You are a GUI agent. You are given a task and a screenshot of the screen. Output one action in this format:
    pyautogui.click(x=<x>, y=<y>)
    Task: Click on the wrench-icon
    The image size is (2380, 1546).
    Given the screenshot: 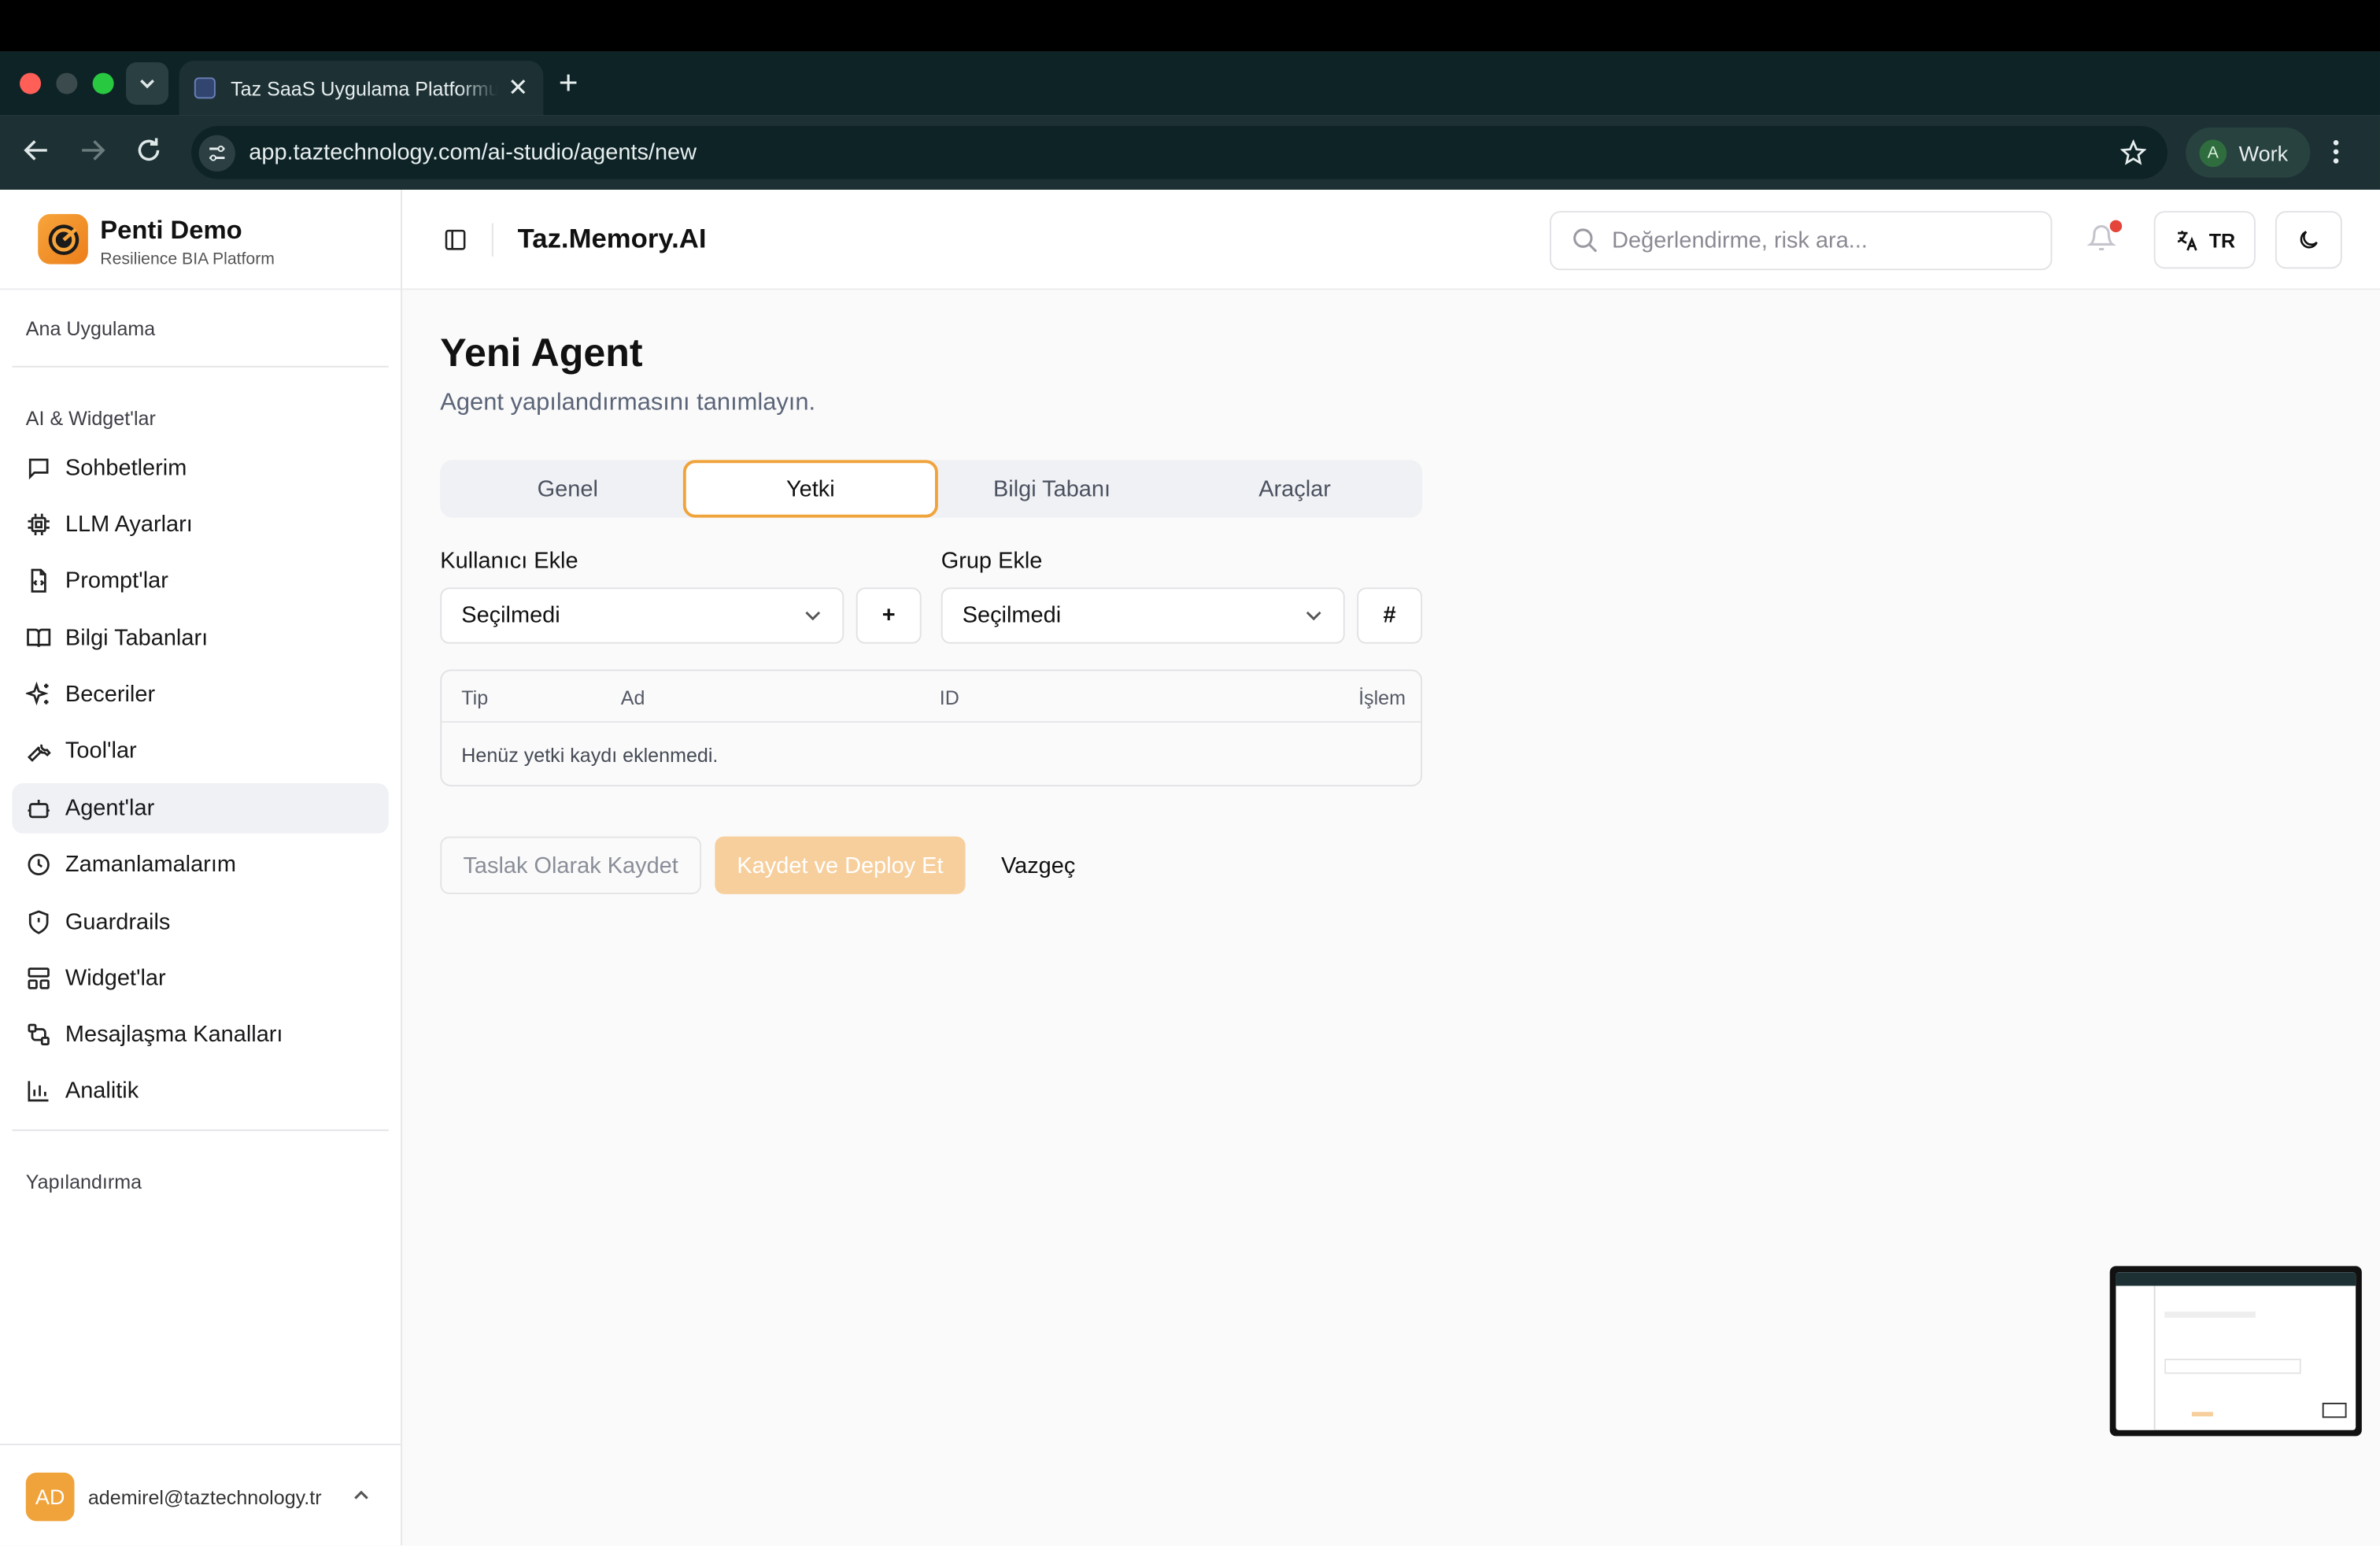 What is the action you would take?
    pyautogui.click(x=39, y=753)
    